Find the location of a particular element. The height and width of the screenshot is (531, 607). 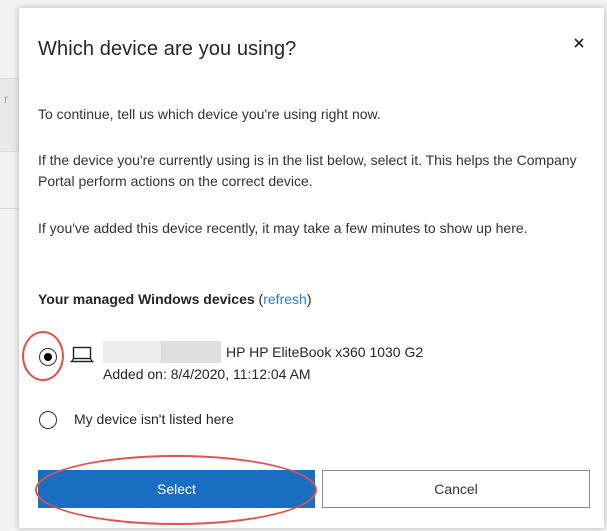

device-not-listed-radio is located at coordinates (48, 420).